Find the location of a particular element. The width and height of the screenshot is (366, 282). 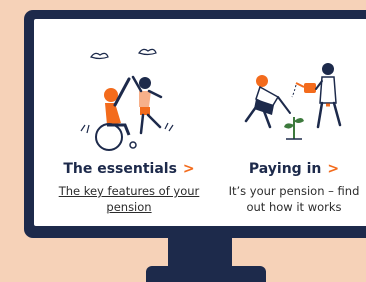

card-description-link: The key features of your pension is located at coordinates (129, 199).